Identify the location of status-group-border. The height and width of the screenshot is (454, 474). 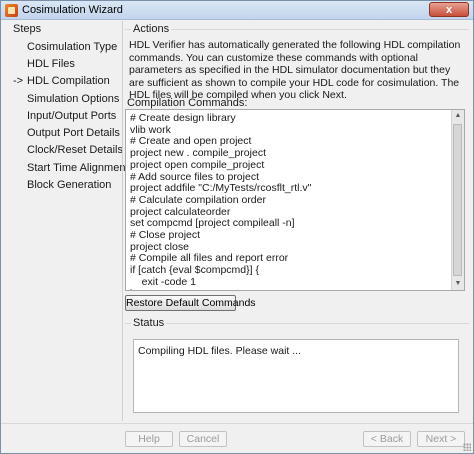
(297, 323).